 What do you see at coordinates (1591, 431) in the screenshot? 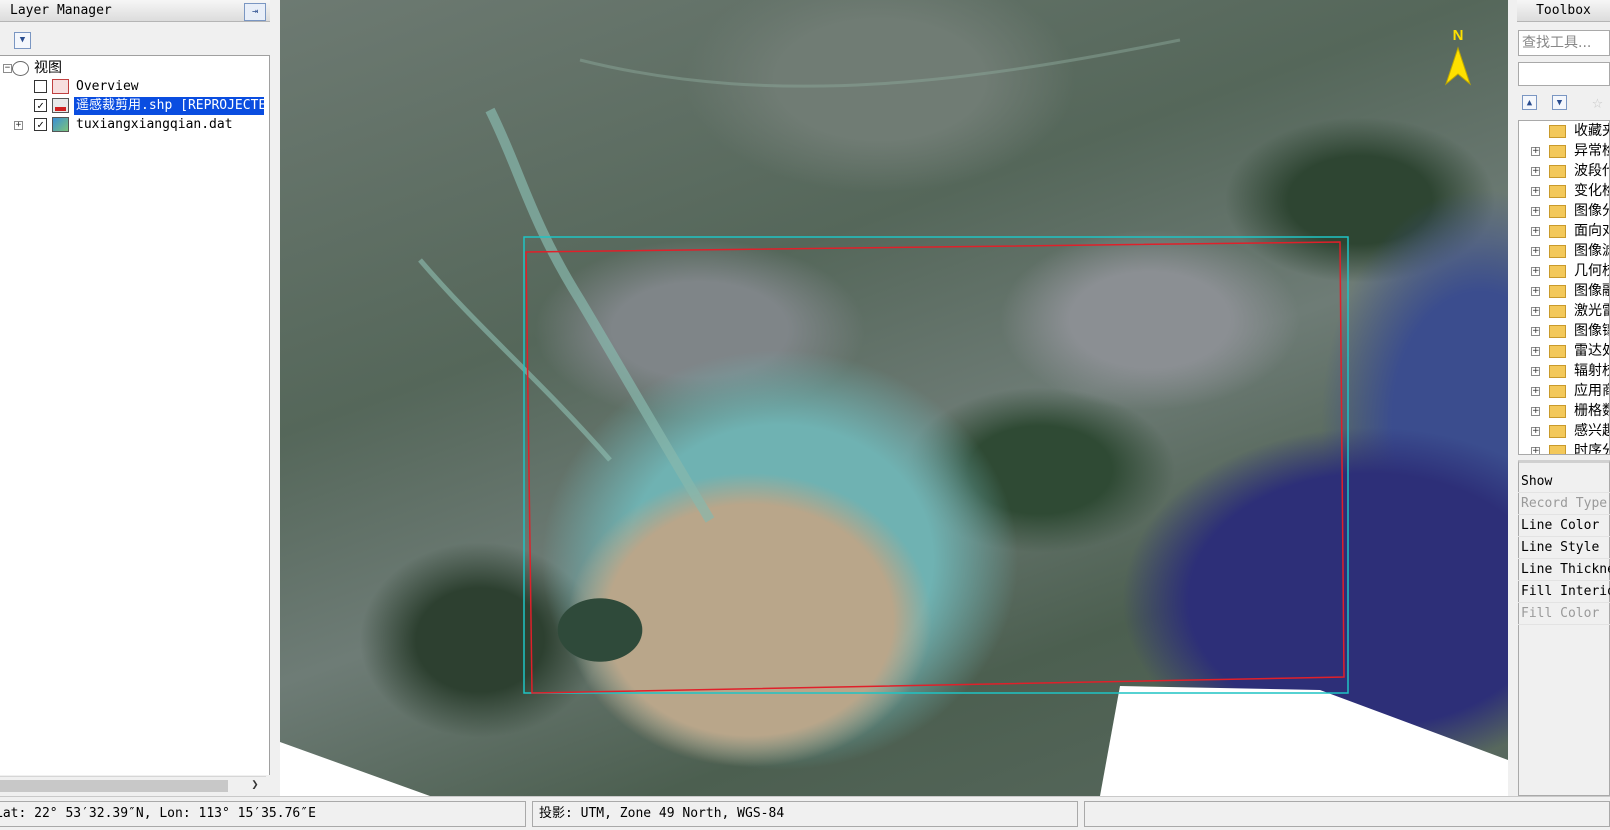
I see `toolbox-folder-label: 感兴趣区` at bounding box center [1591, 431].